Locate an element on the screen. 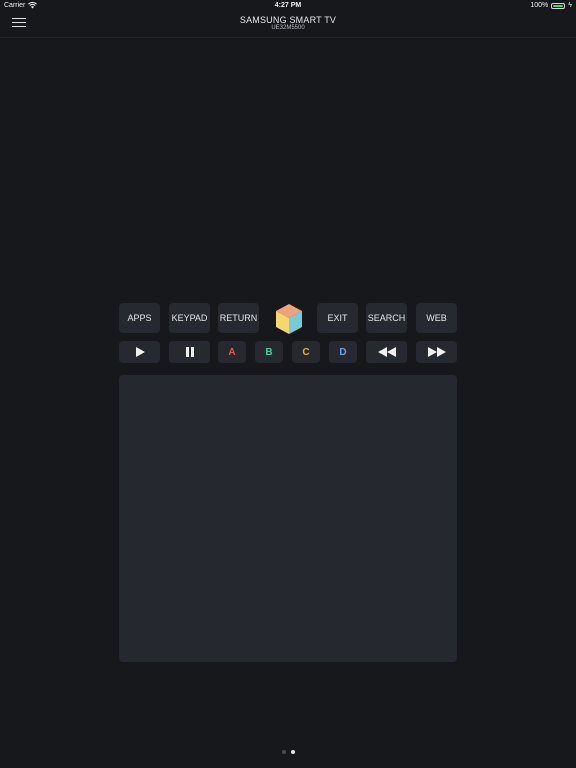 This screenshot has width=576, height=768. color-c-button: C is located at coordinates (306, 352).